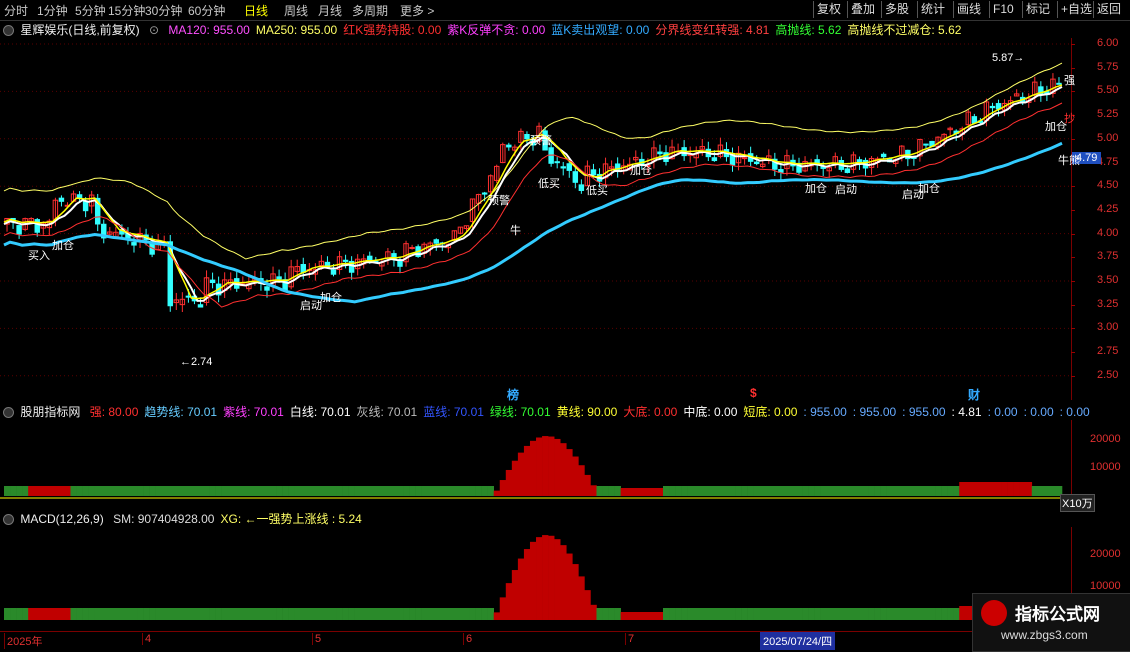  Describe the element at coordinates (8, 413) in the screenshot. I see `indicator1-settings-icon` at that location.